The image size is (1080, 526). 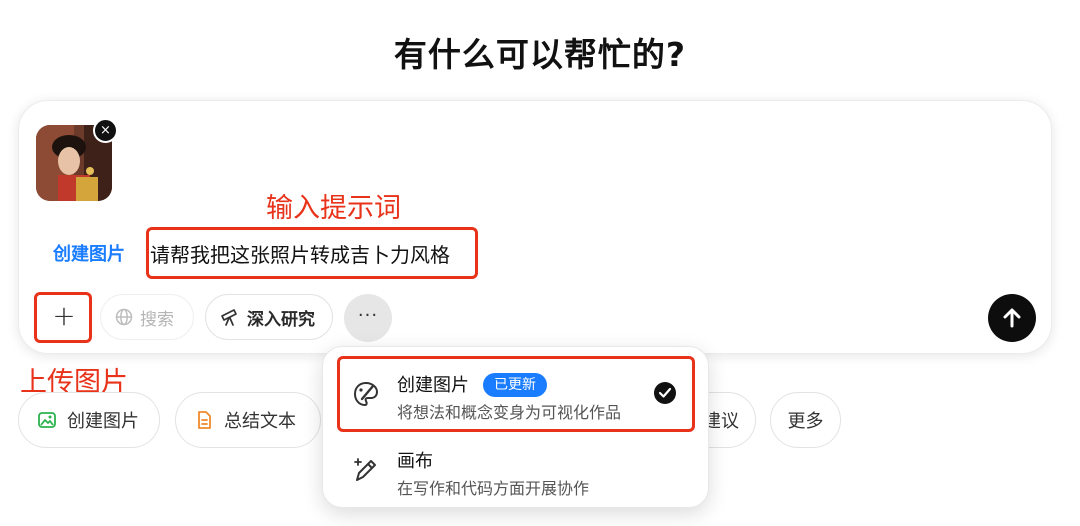 I want to click on more-tools-button: ···, so click(x=368, y=318).